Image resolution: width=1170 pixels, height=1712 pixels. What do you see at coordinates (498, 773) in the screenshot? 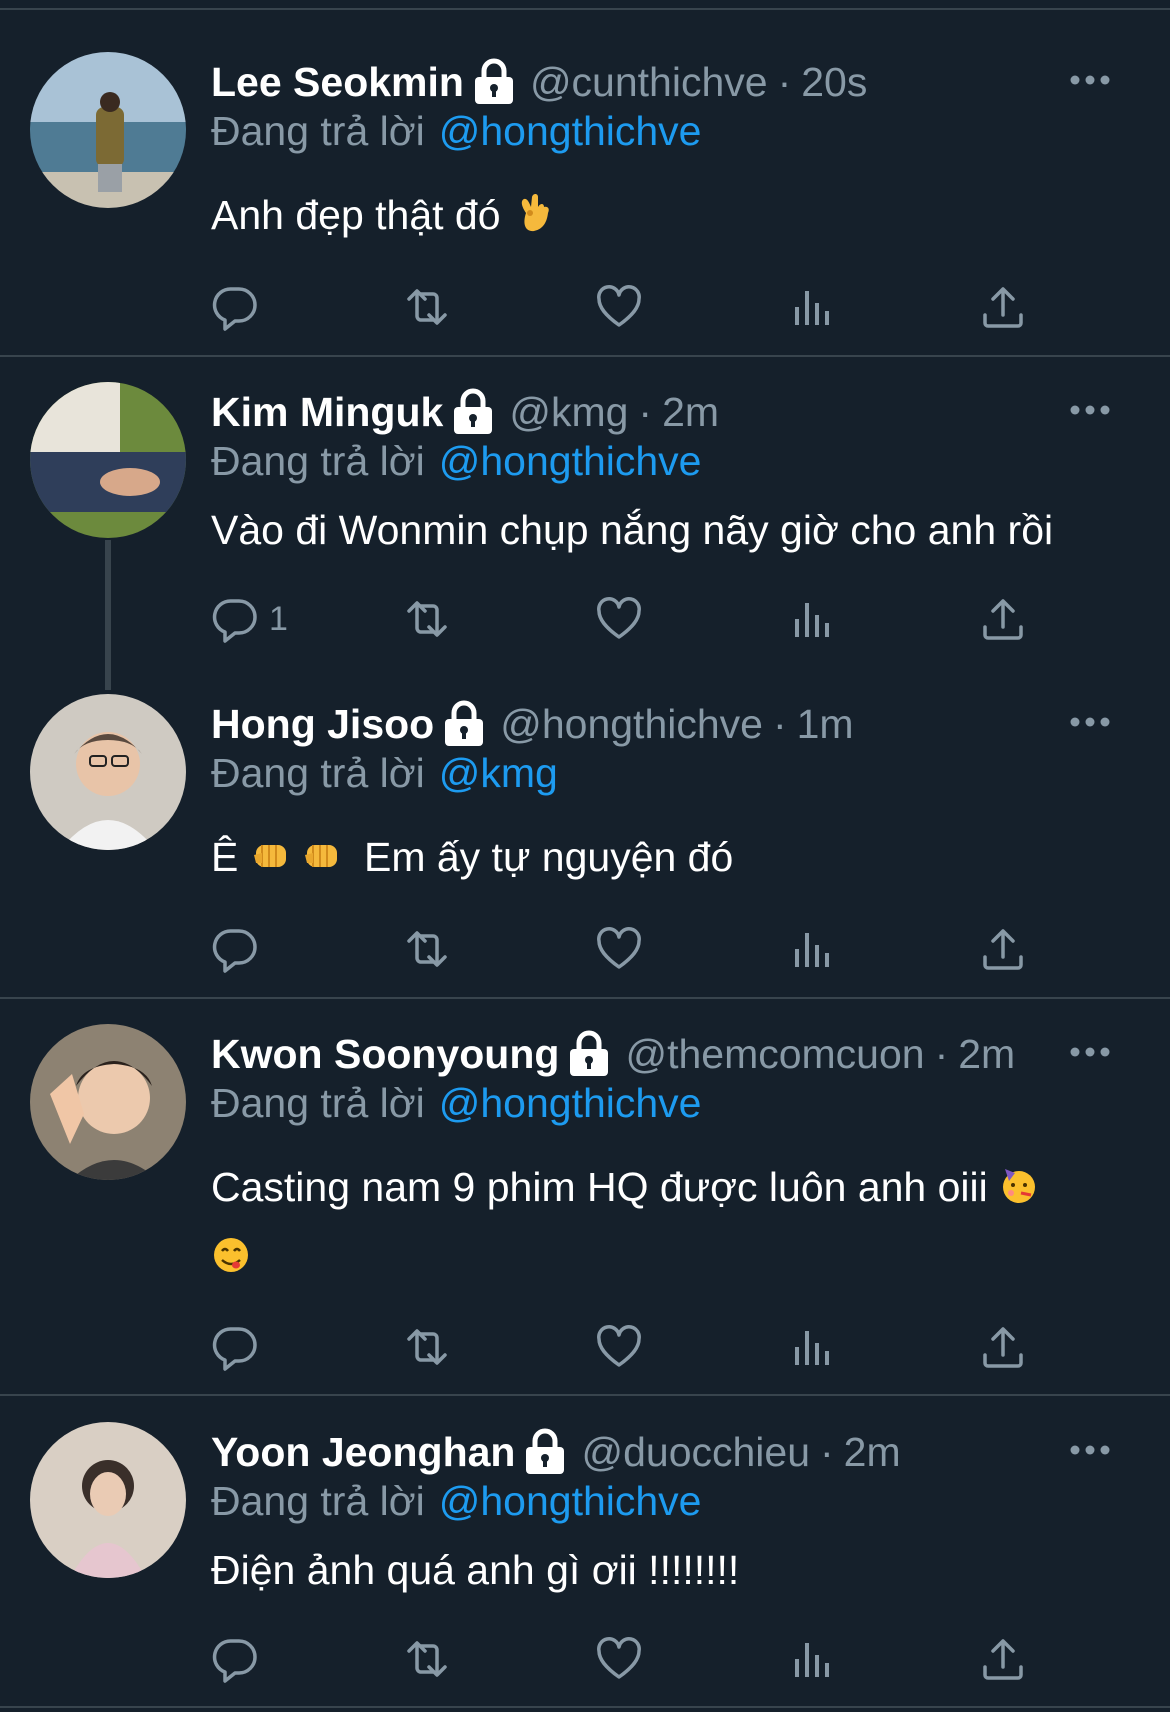
I see `replying-to-handle: @kmg` at bounding box center [498, 773].